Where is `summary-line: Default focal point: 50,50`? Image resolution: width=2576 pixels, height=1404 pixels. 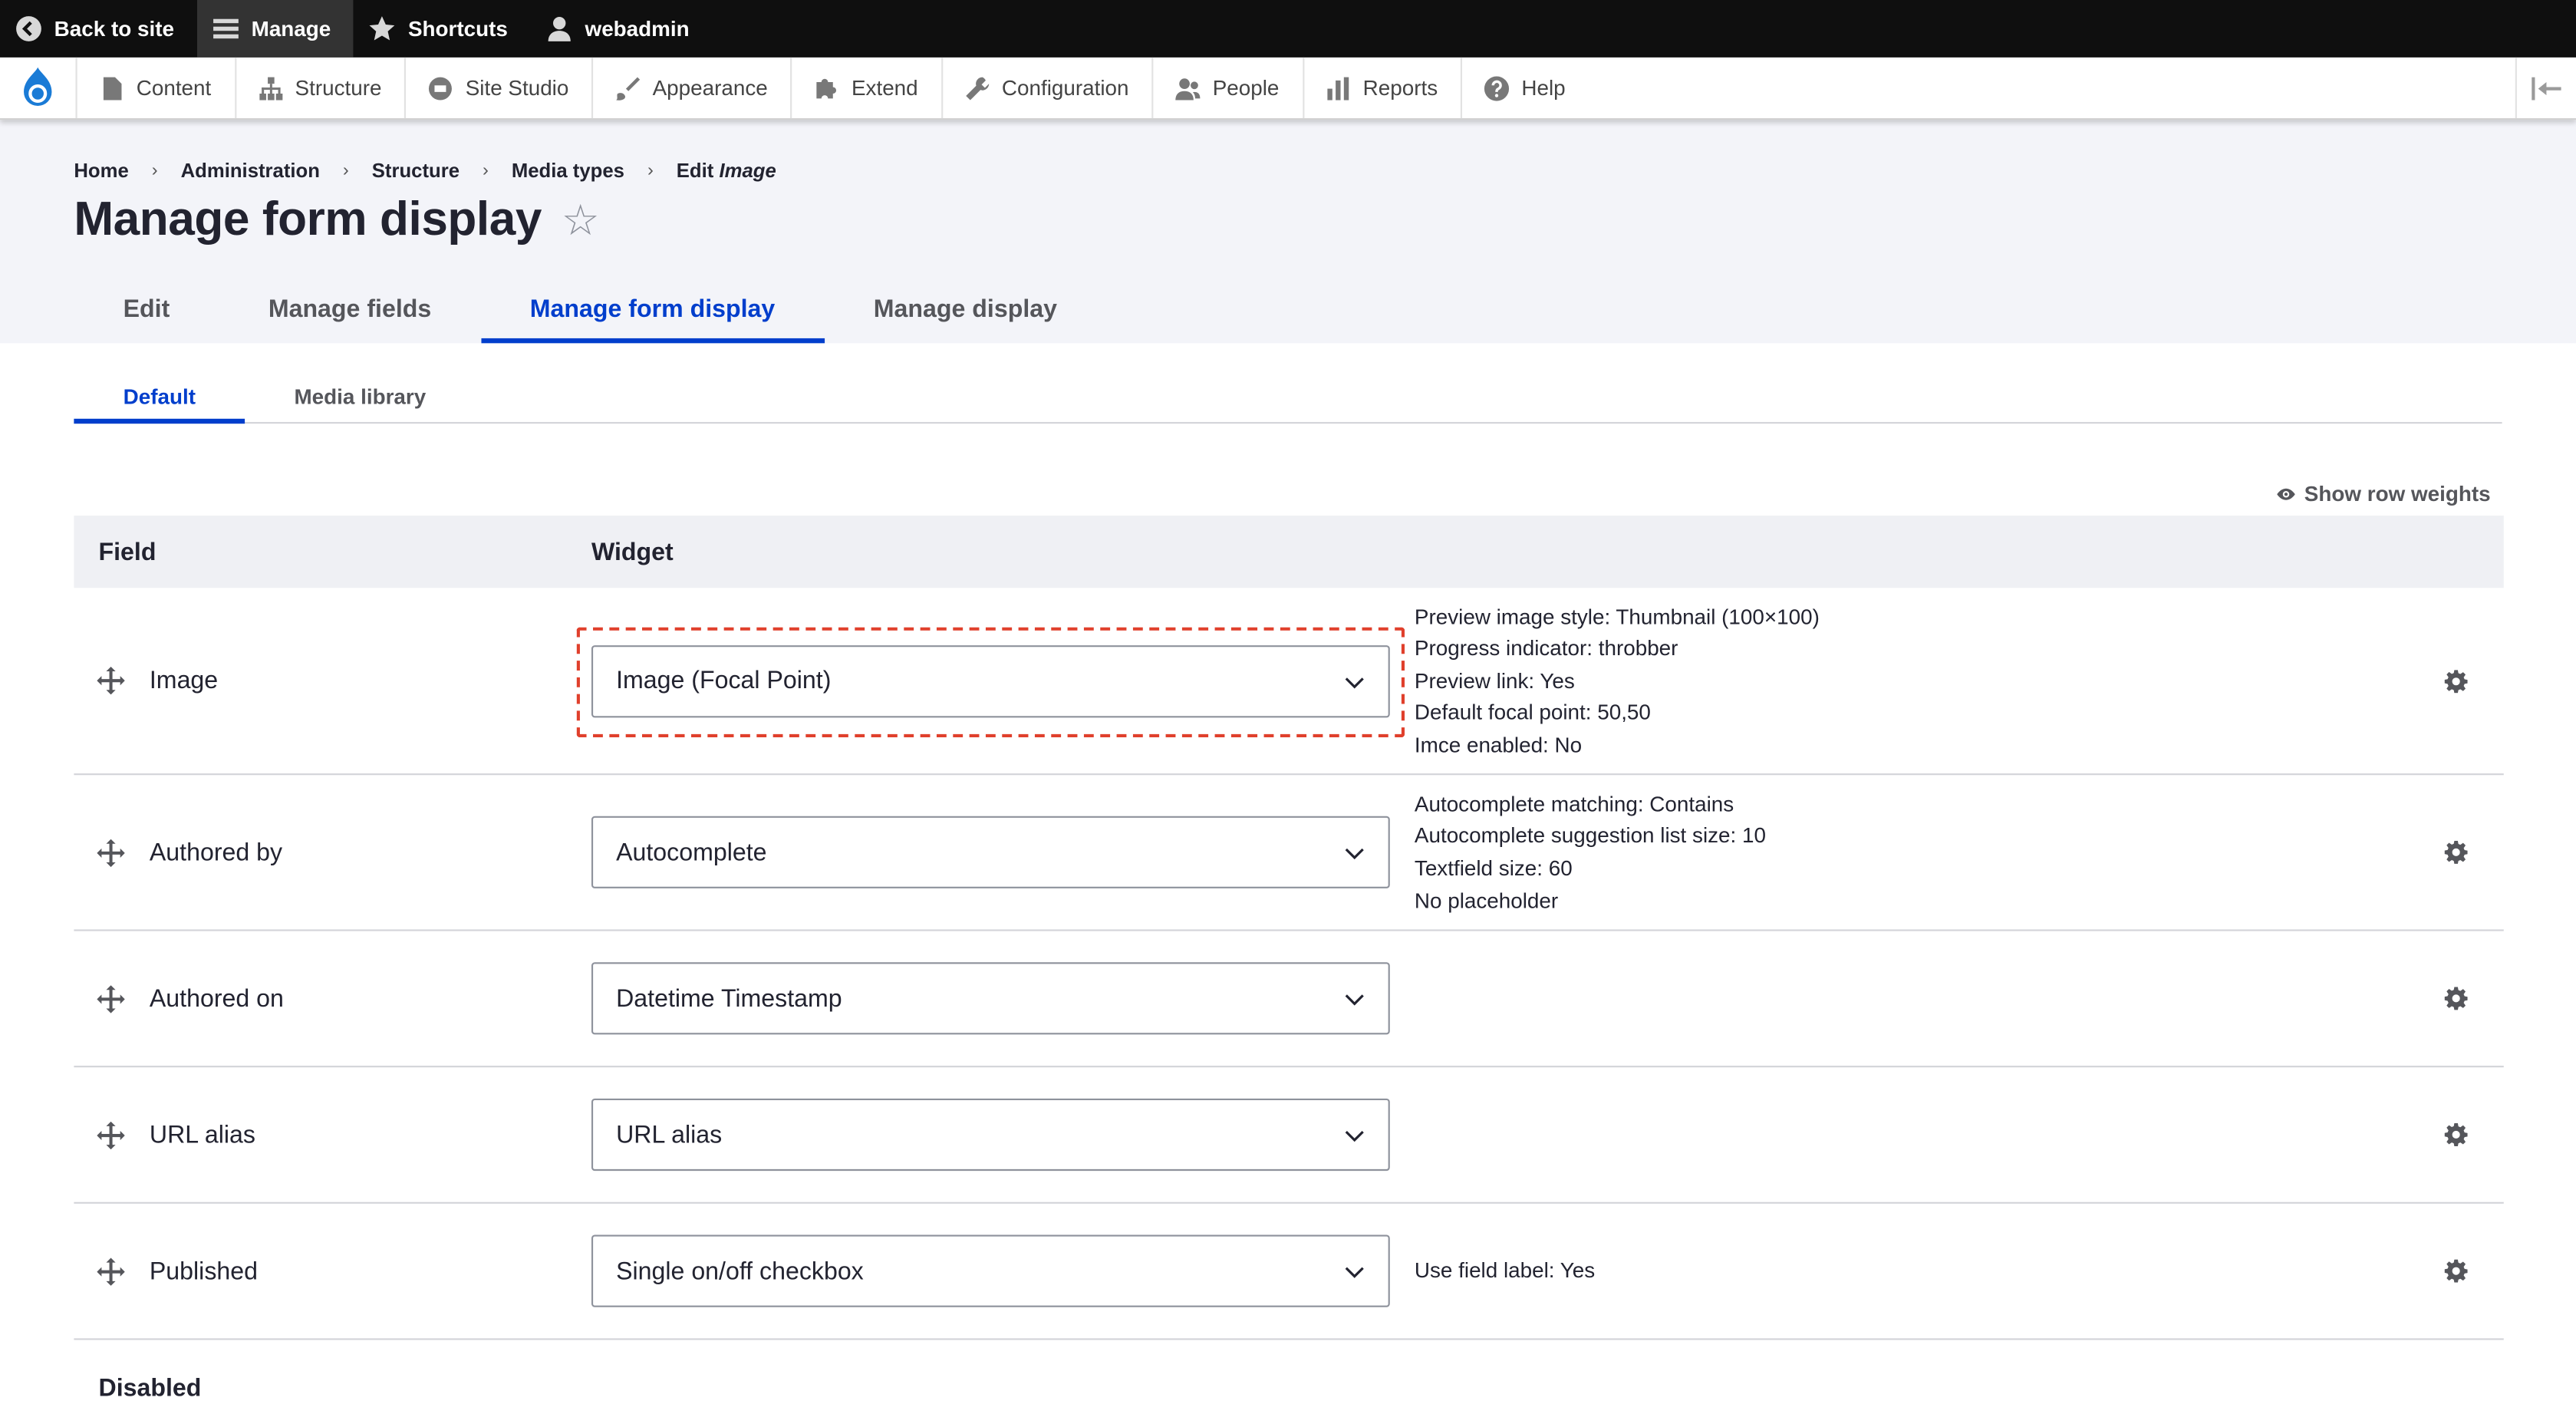 summary-line: Default focal point: 50,50 is located at coordinates (1532, 712).